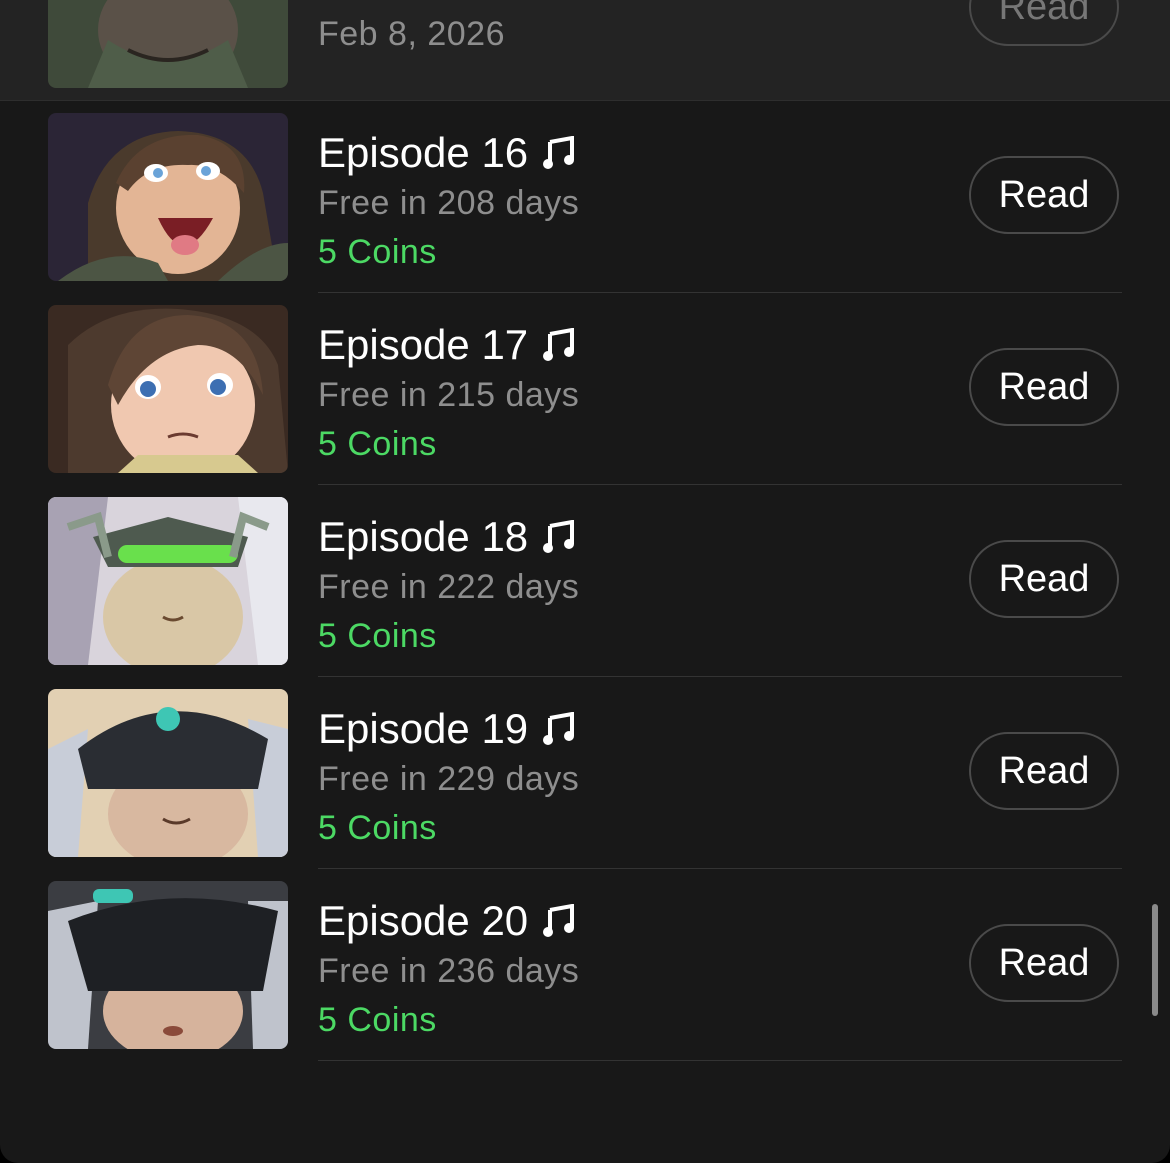 Image resolution: width=1170 pixels, height=1163 pixels. Describe the element at coordinates (447, 537) in the screenshot. I see `episode-title: Episode 18` at that location.